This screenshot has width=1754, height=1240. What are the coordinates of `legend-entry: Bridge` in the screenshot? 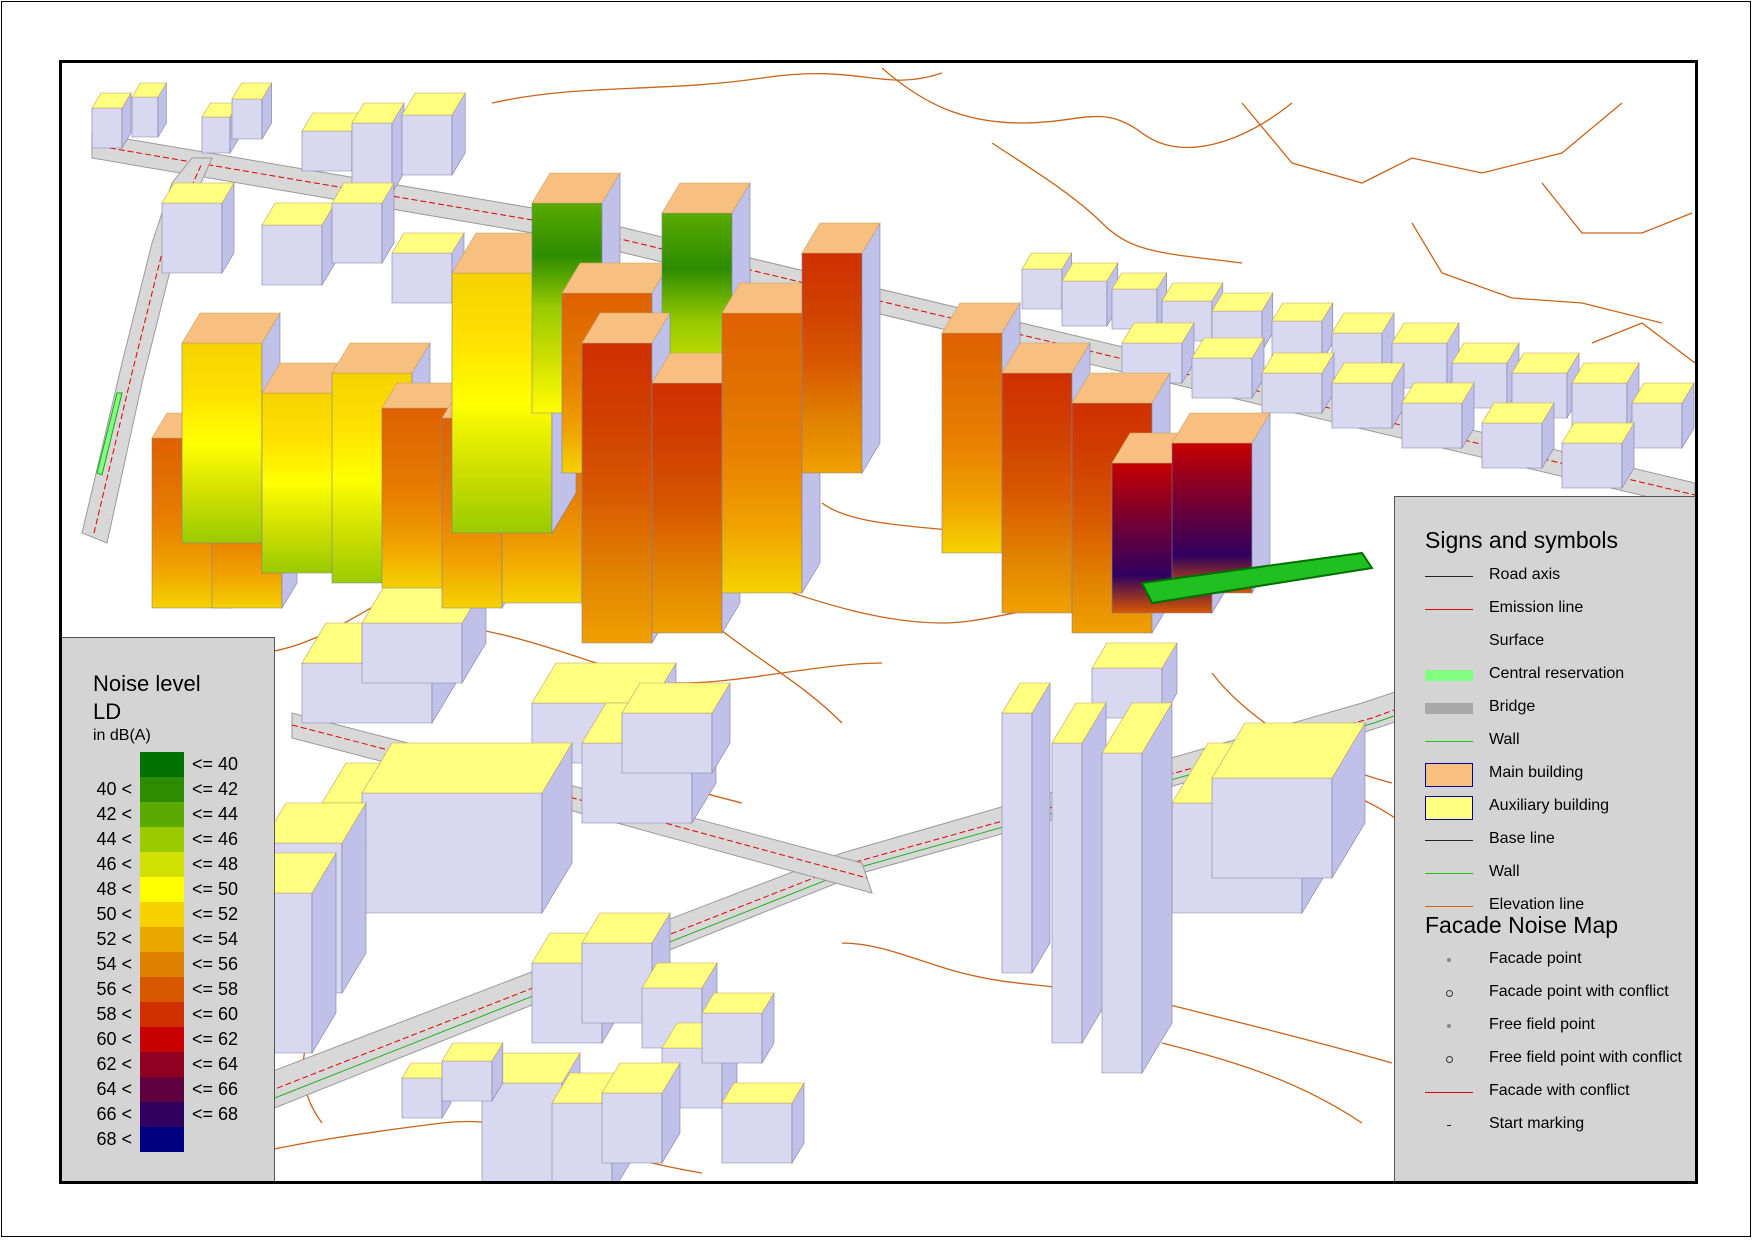 It's located at (1545, 708).